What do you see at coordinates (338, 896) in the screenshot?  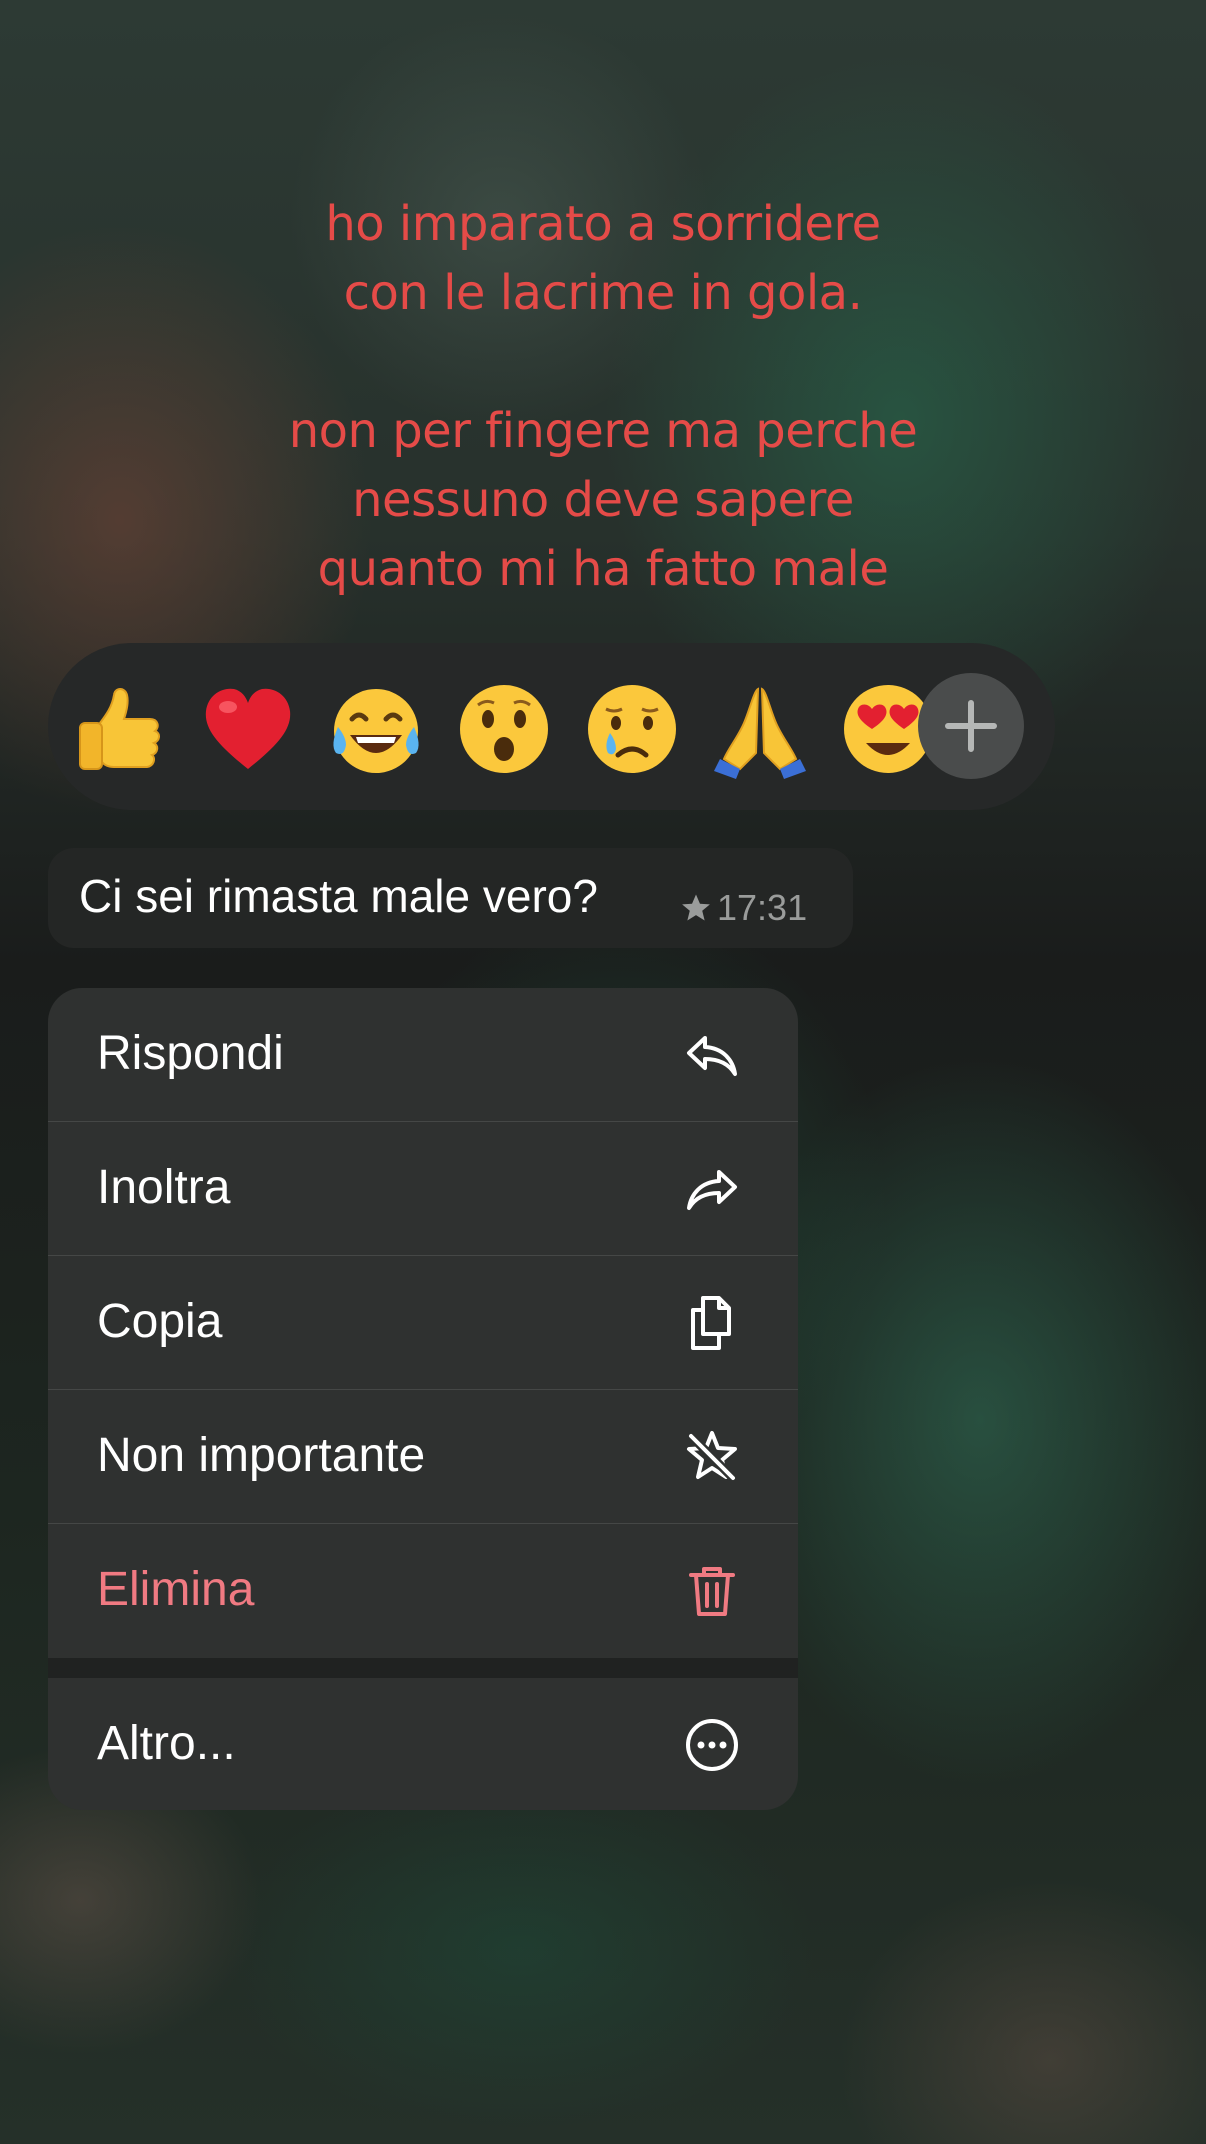 I see `message-text: Ci sei rimasta male vero?` at bounding box center [338, 896].